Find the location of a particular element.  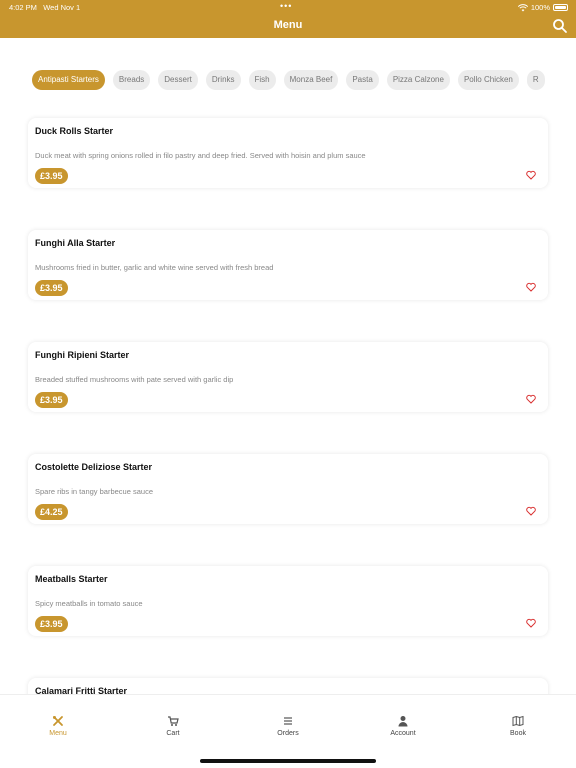

home-indicator is located at coordinates (288, 761).